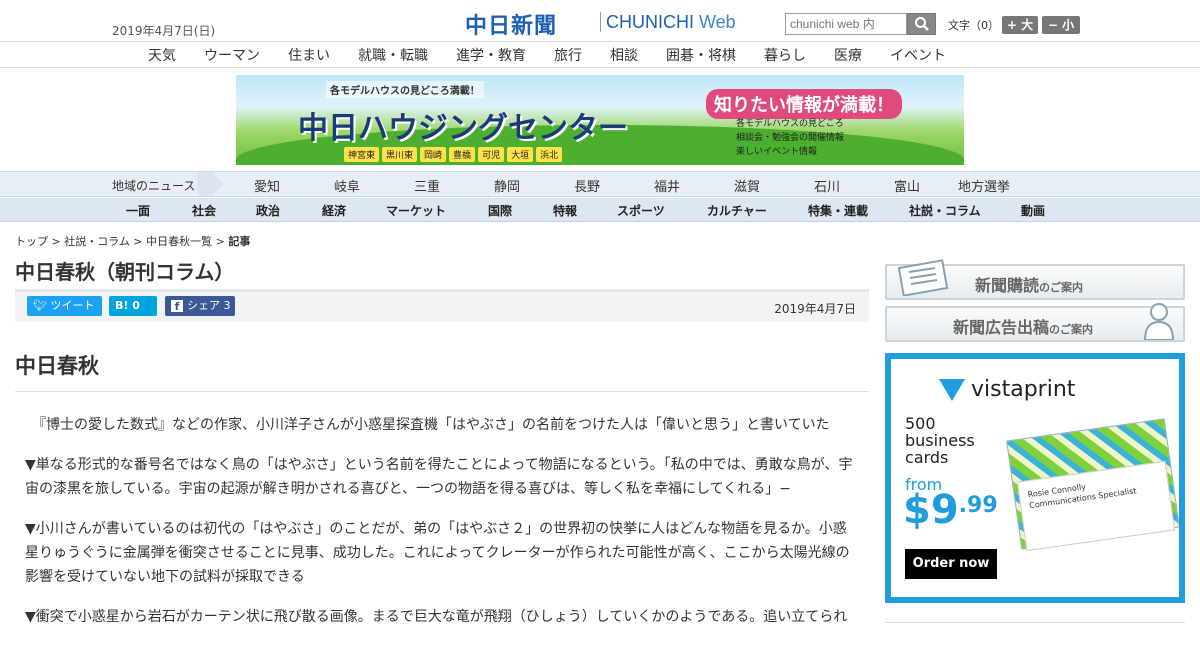  What do you see at coordinates (838, 210) in the screenshot?
I see `mainnav-features: 特集・連載` at bounding box center [838, 210].